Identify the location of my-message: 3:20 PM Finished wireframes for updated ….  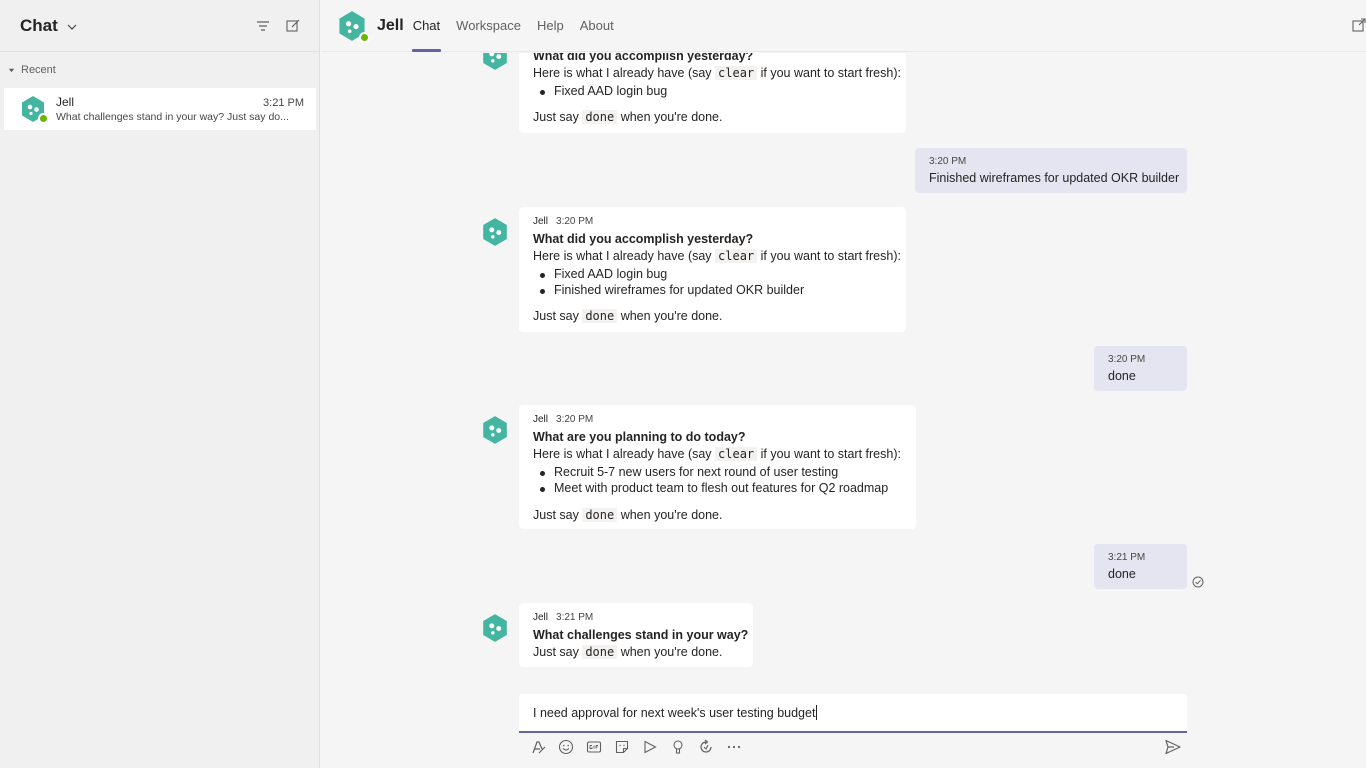
(1051, 170).